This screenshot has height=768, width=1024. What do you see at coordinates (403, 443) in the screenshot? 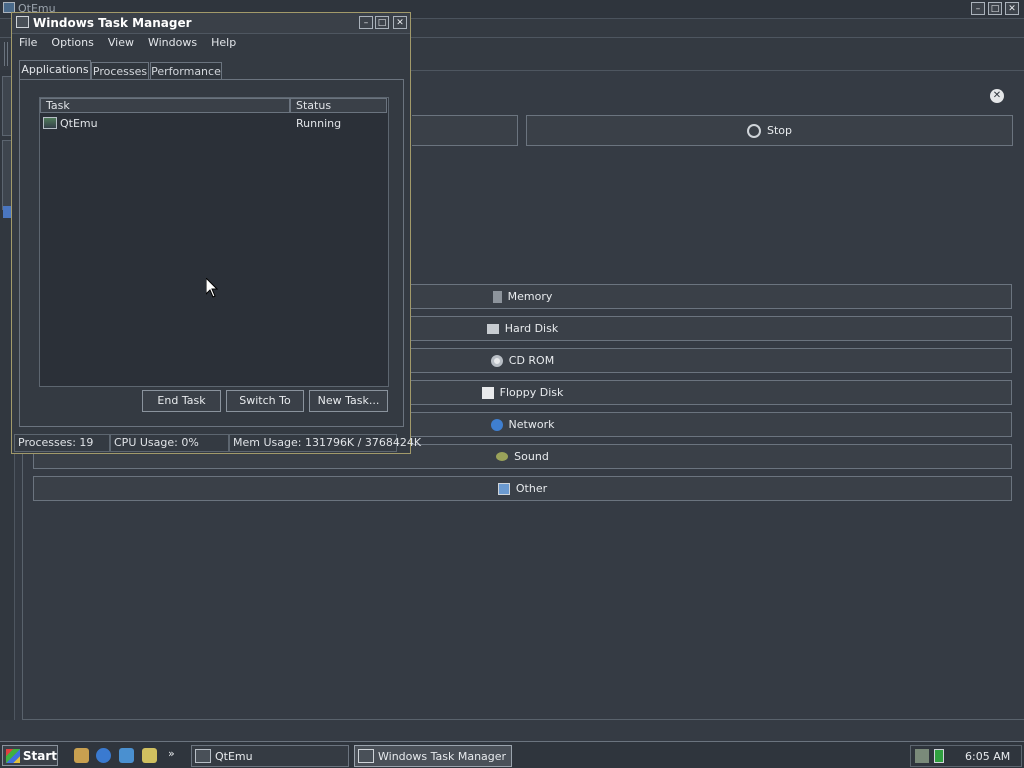
I see `resize-grip` at bounding box center [403, 443].